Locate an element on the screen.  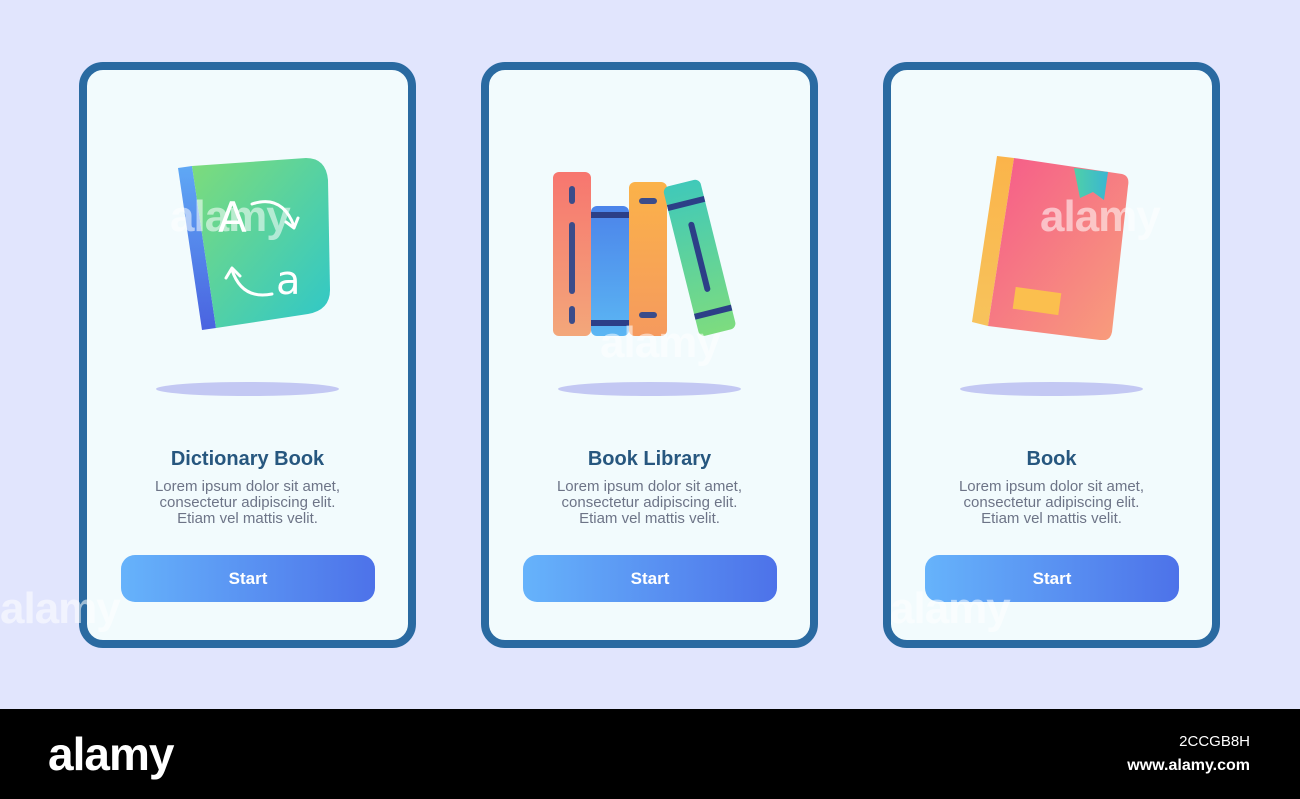
card-title: Dictionary Book is located at coordinates (247, 459).